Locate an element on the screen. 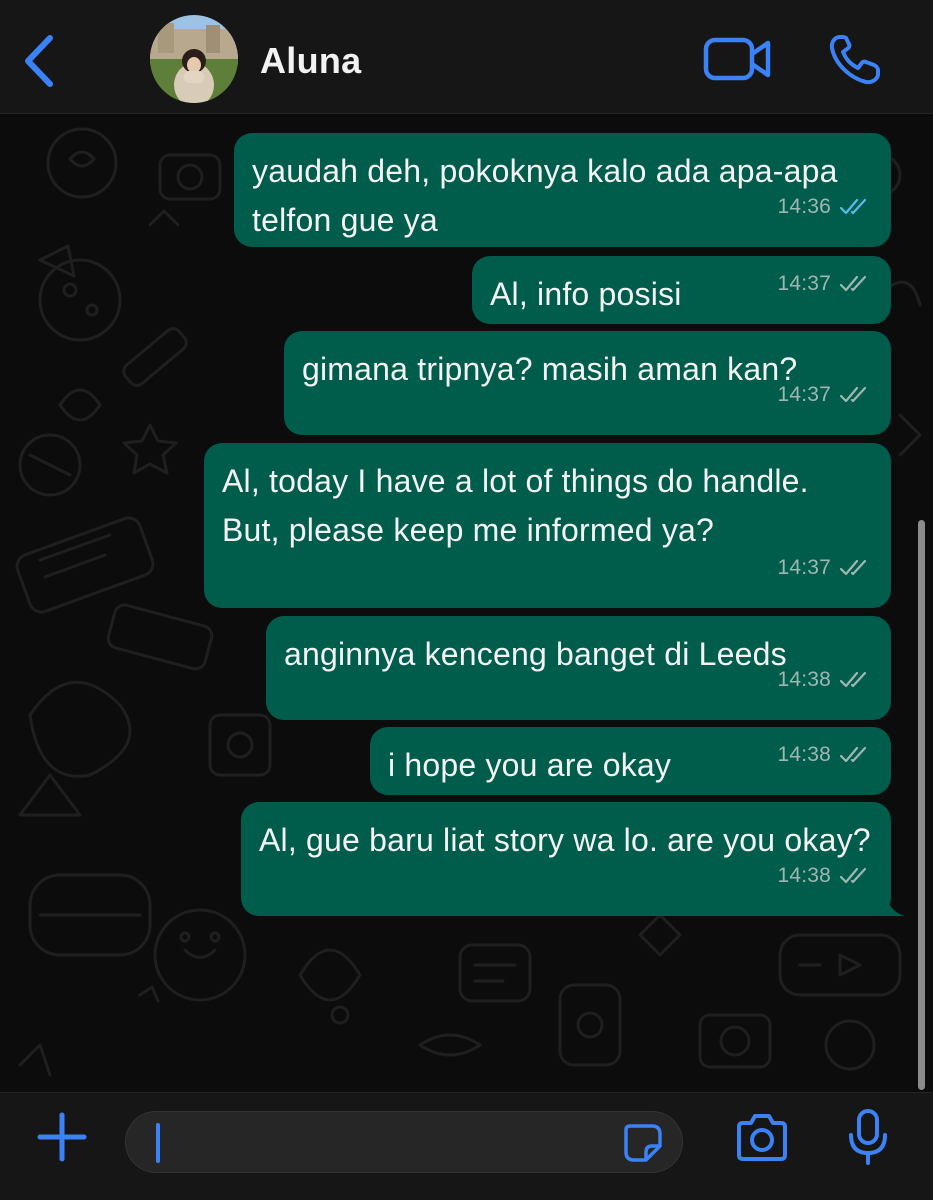 This screenshot has width=933, height=1200. attach-button is located at coordinates (62, 1137).